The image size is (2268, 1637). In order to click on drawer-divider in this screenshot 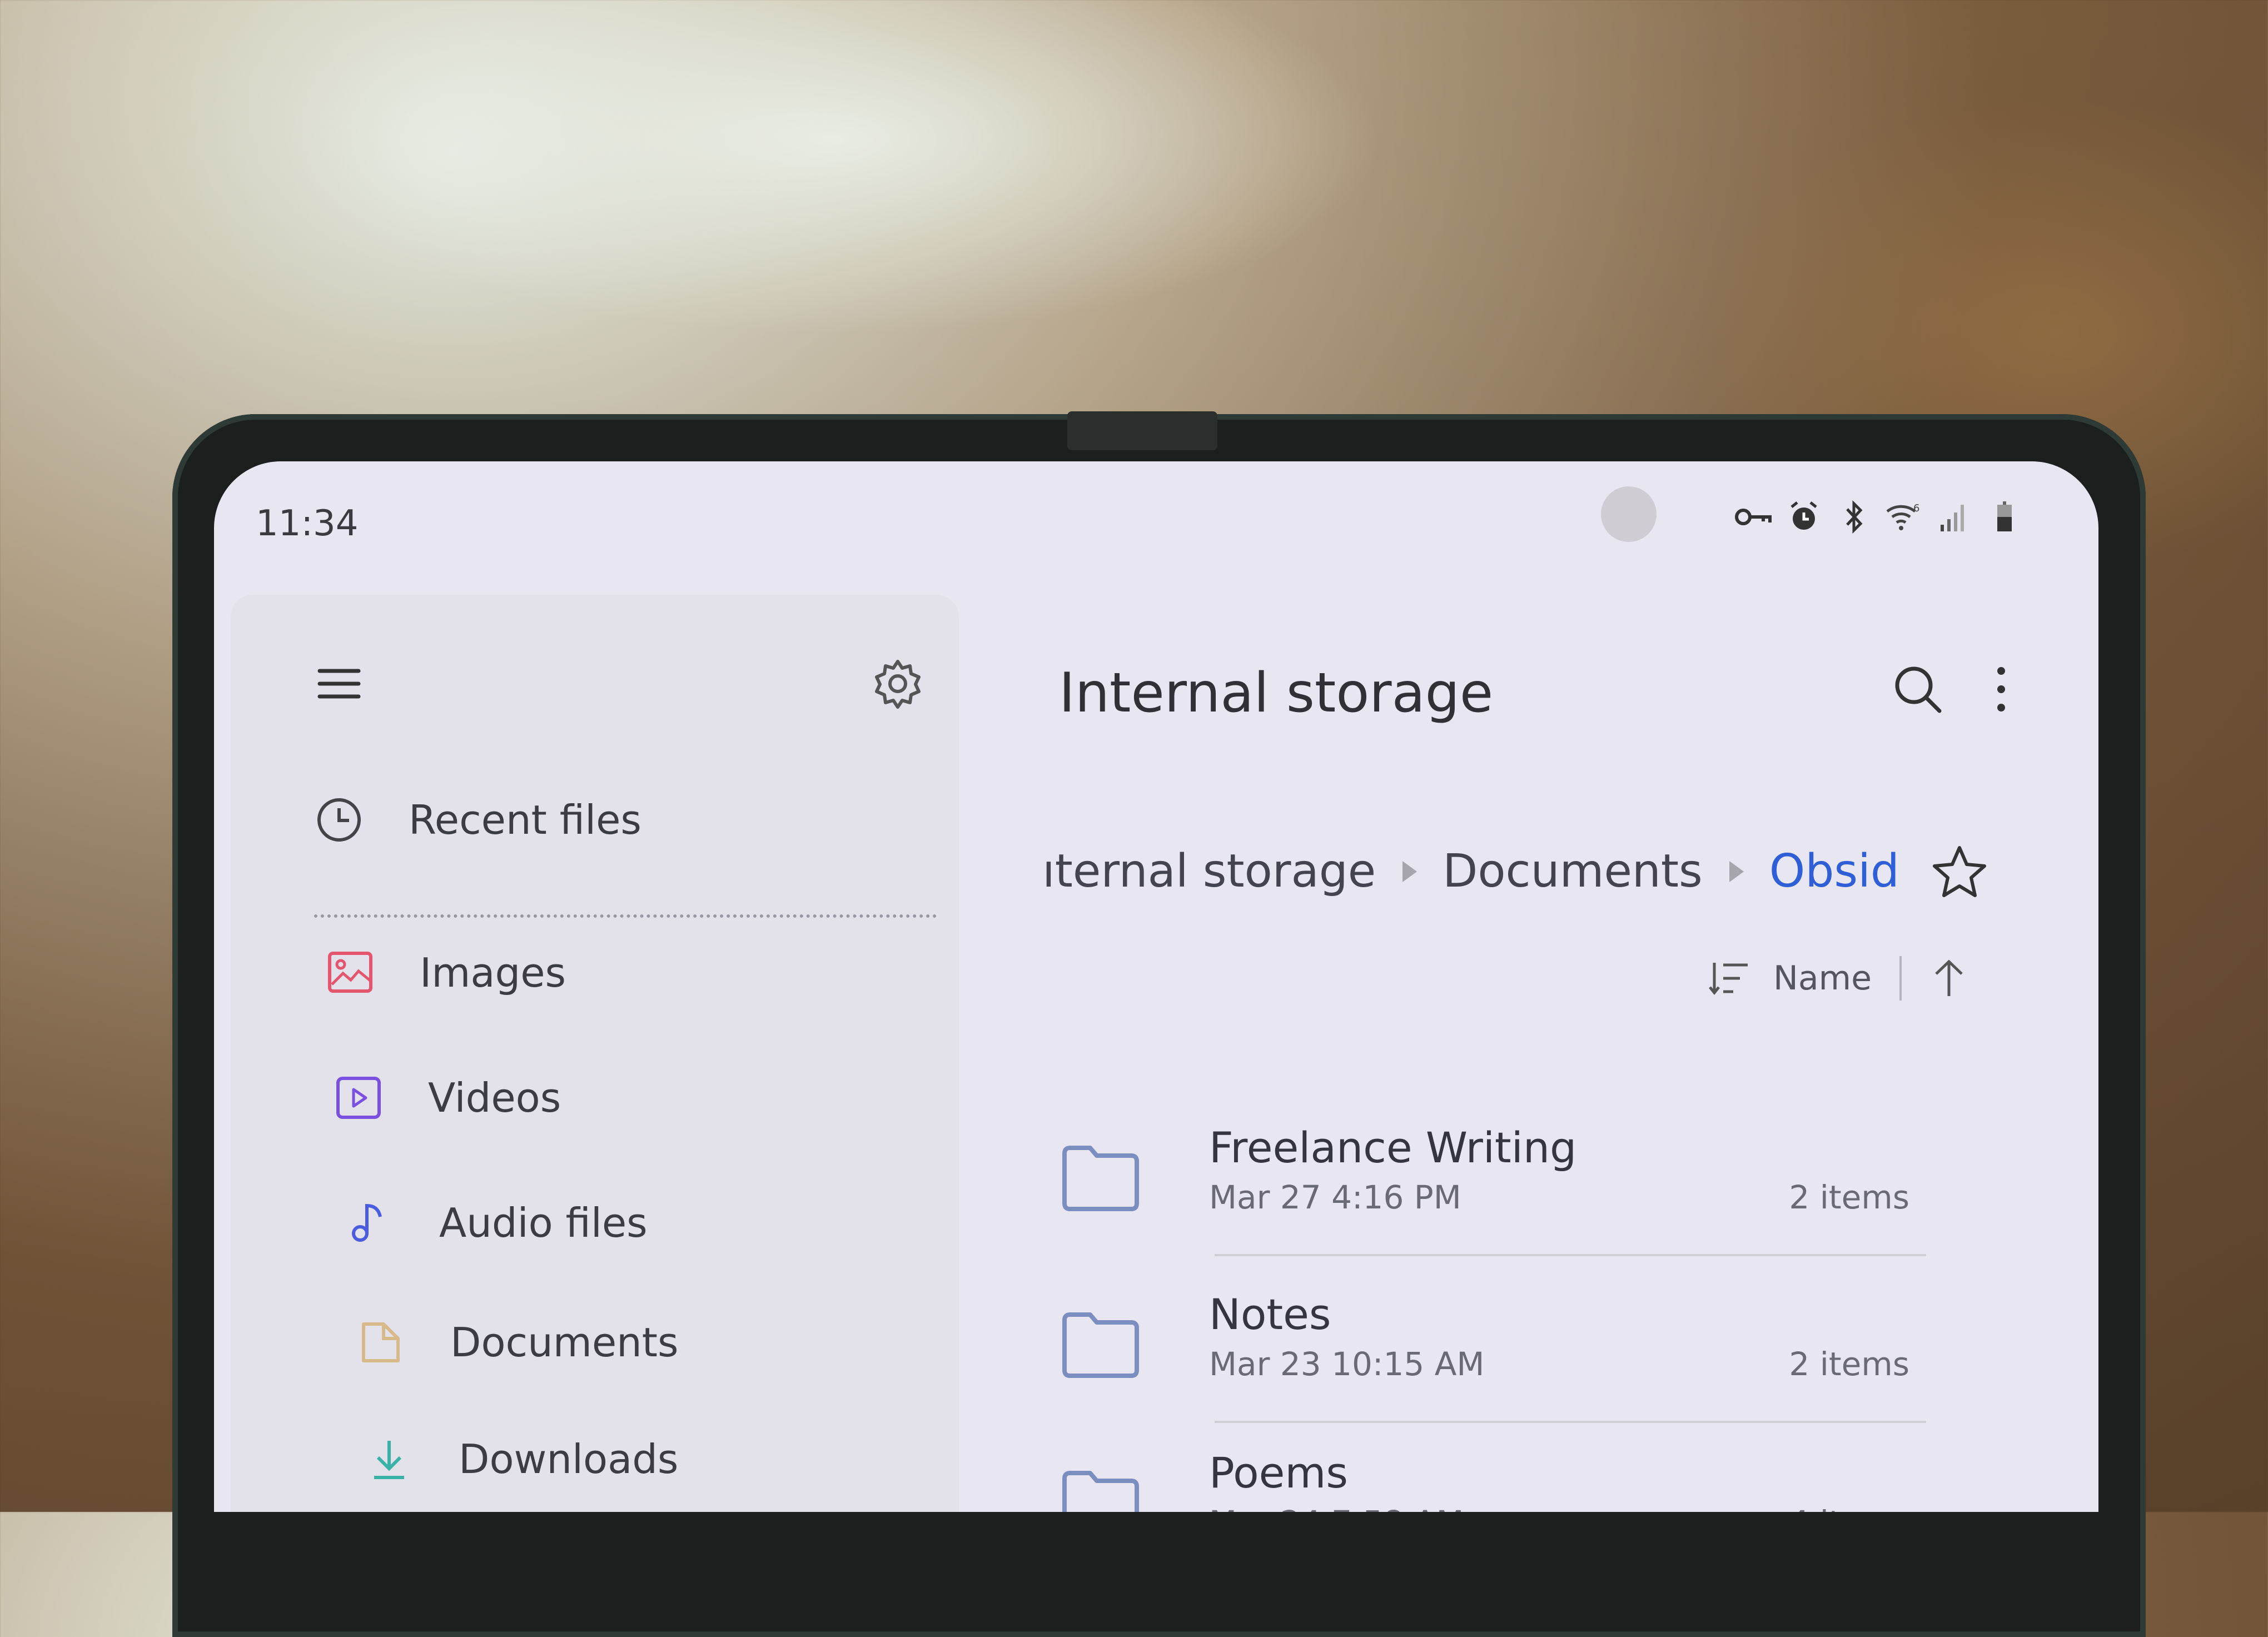, I will do `click(625, 916)`.